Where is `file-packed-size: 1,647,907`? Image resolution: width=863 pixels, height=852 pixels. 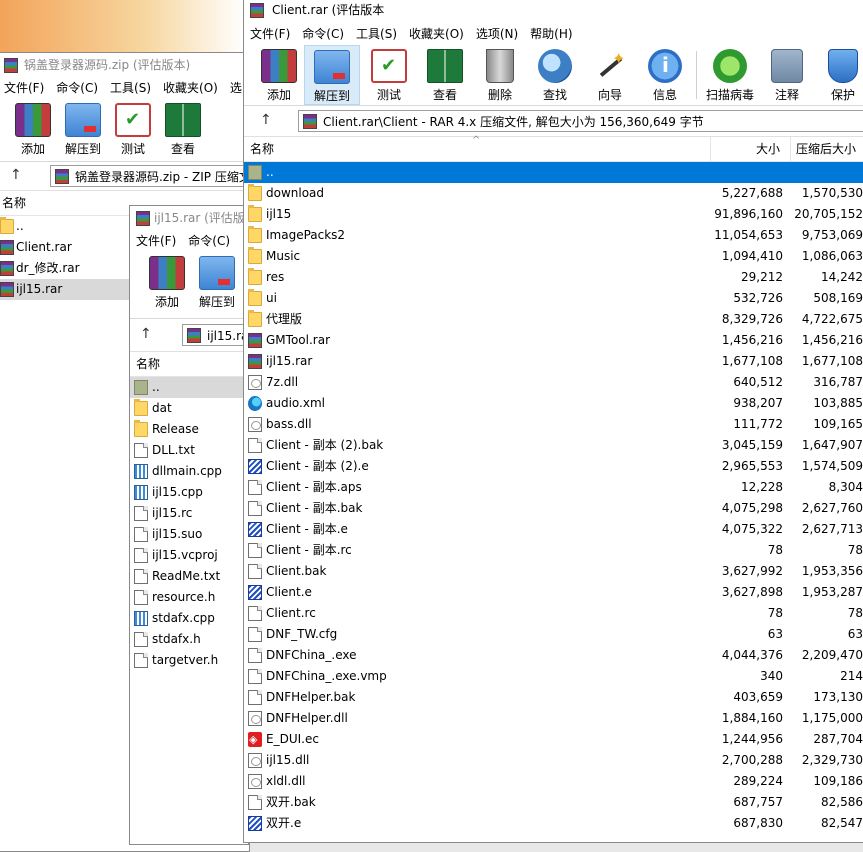
file-packed-size: 1,647,907 is located at coordinates (832, 445).